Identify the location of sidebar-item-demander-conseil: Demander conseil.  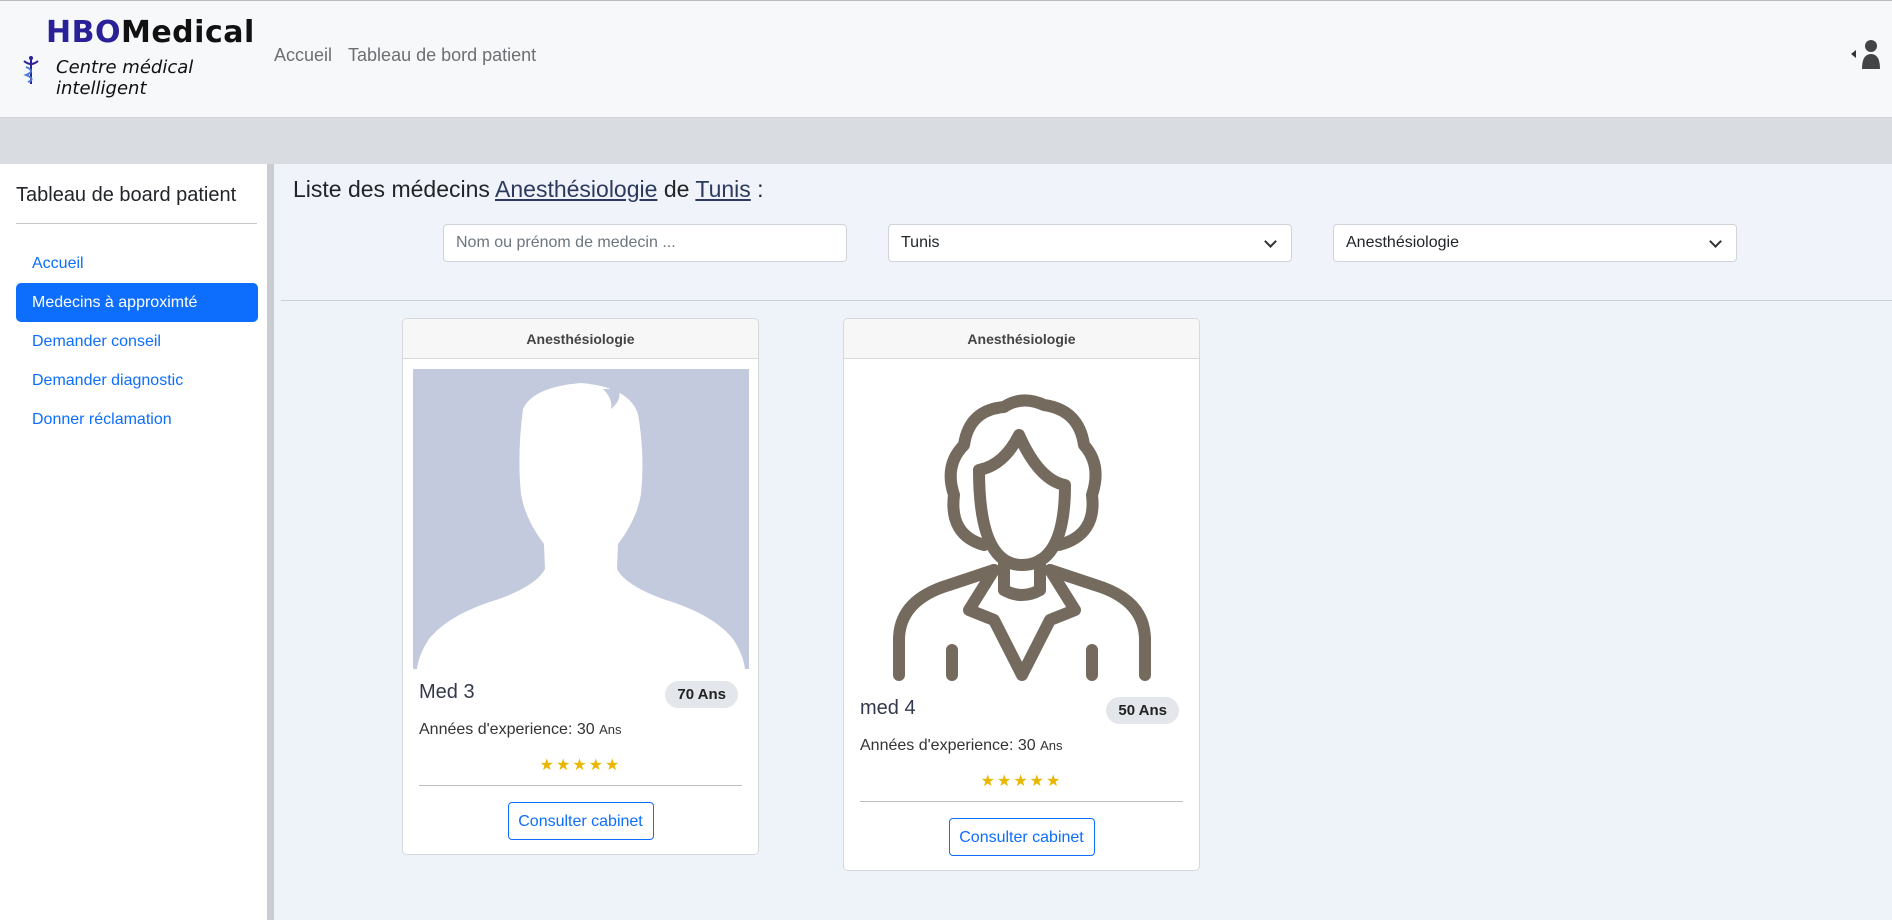
(137, 341).